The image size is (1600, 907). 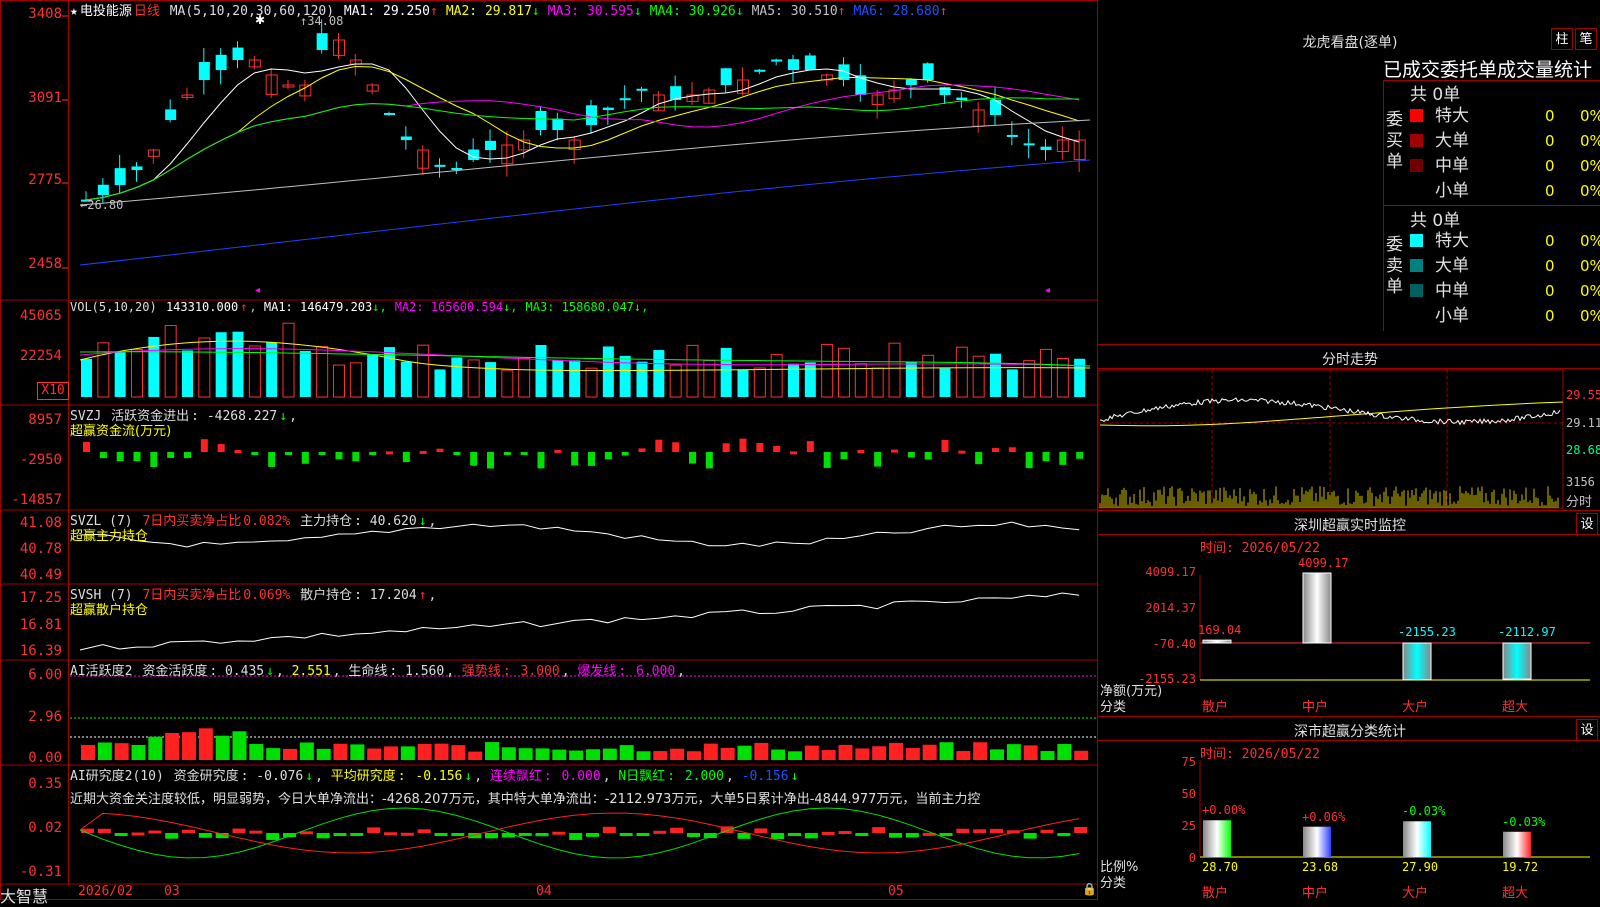 What do you see at coordinates (1394, 141) in the screenshot?
I see `buy-label: 委买单` at bounding box center [1394, 141].